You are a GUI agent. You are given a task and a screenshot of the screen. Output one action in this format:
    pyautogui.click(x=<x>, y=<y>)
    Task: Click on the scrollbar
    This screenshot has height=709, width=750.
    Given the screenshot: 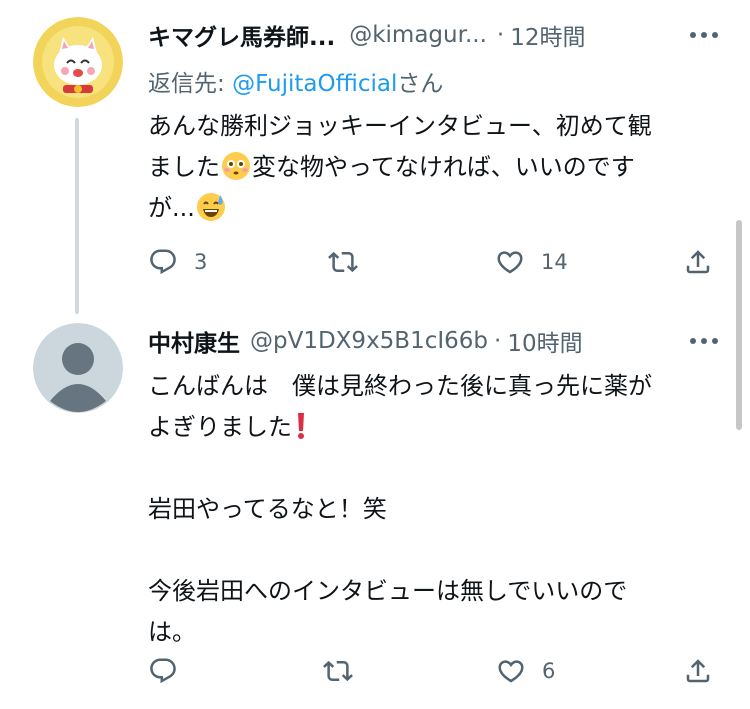 What is the action you would take?
    pyautogui.click(x=739, y=325)
    